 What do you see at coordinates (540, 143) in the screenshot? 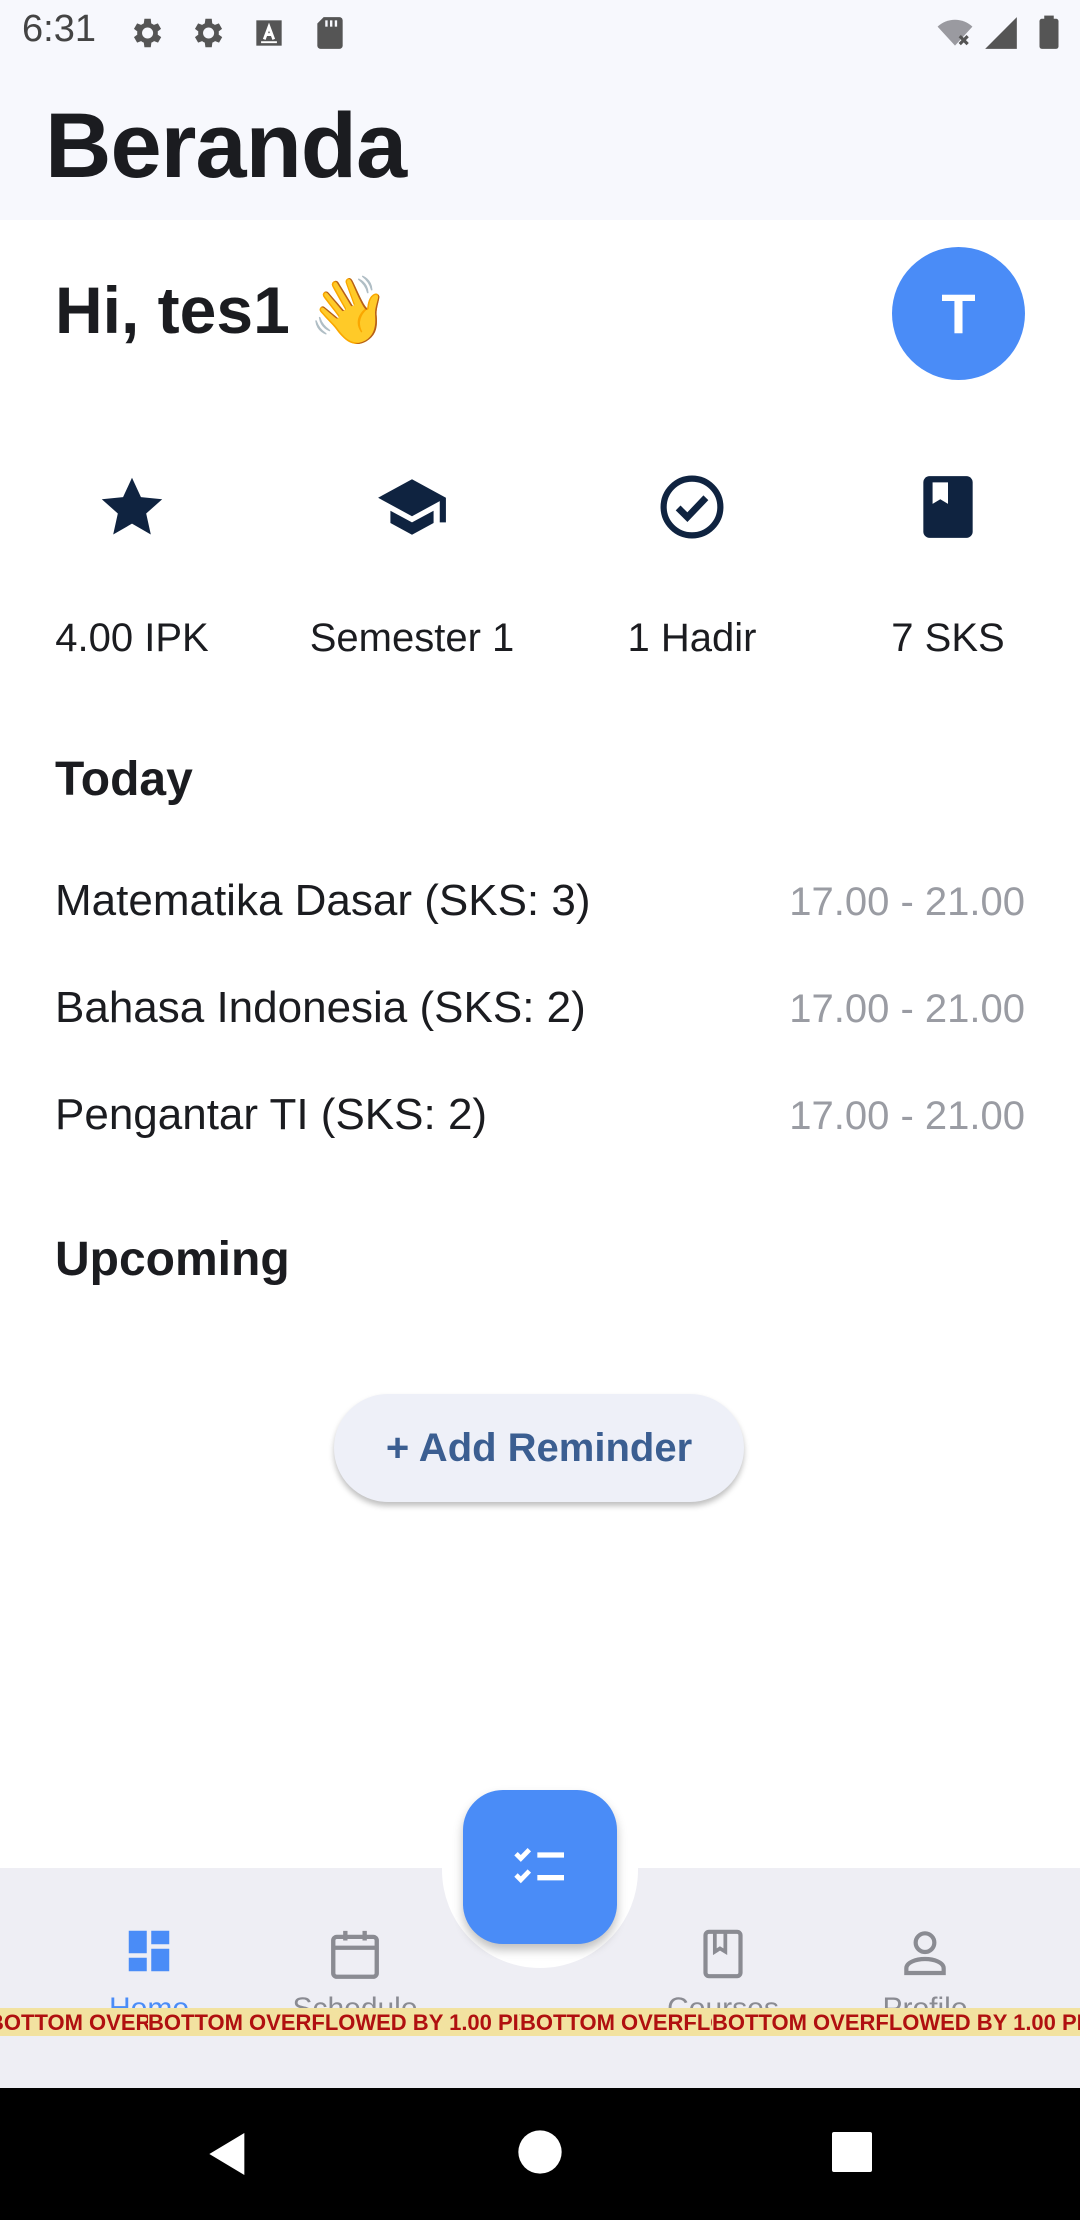
I see `app-bar: Beranda` at bounding box center [540, 143].